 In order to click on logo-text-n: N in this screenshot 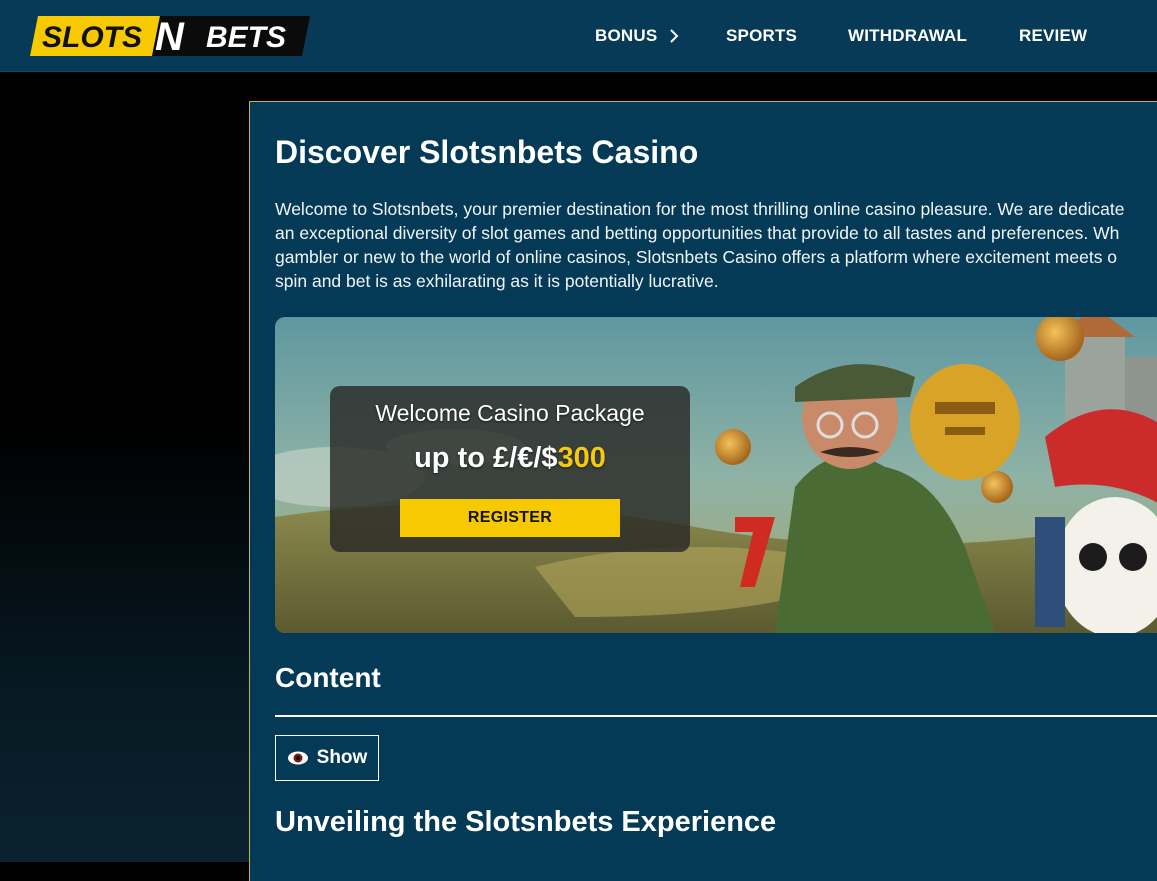, I will do `click(170, 36)`.